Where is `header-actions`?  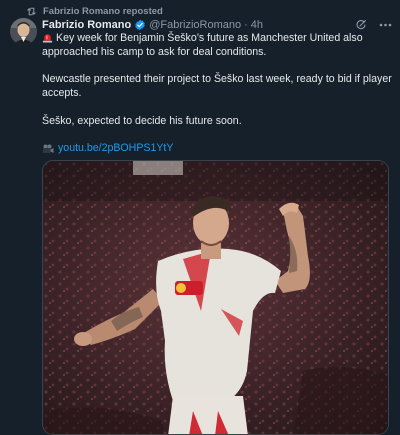
header-actions is located at coordinates (373, 25).